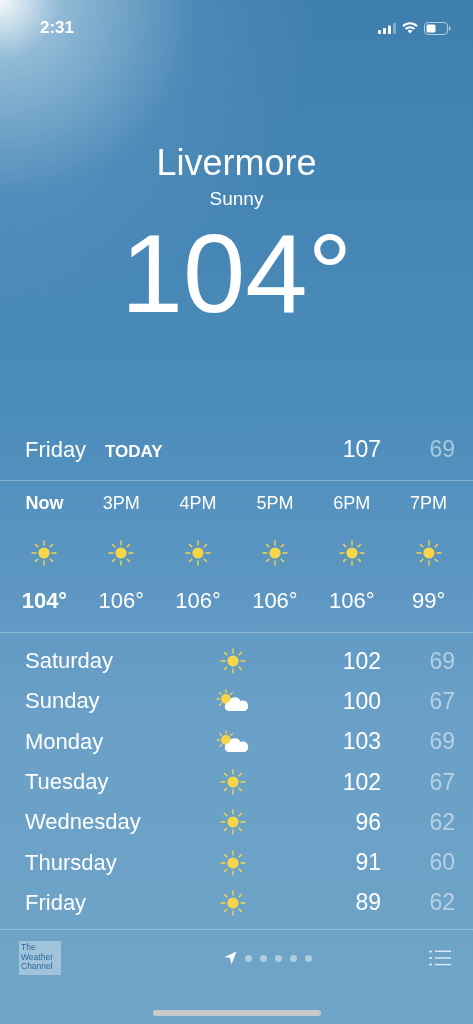 The image size is (473, 1024). What do you see at coordinates (63, 701) in the screenshot?
I see `day-name: Sunday` at bounding box center [63, 701].